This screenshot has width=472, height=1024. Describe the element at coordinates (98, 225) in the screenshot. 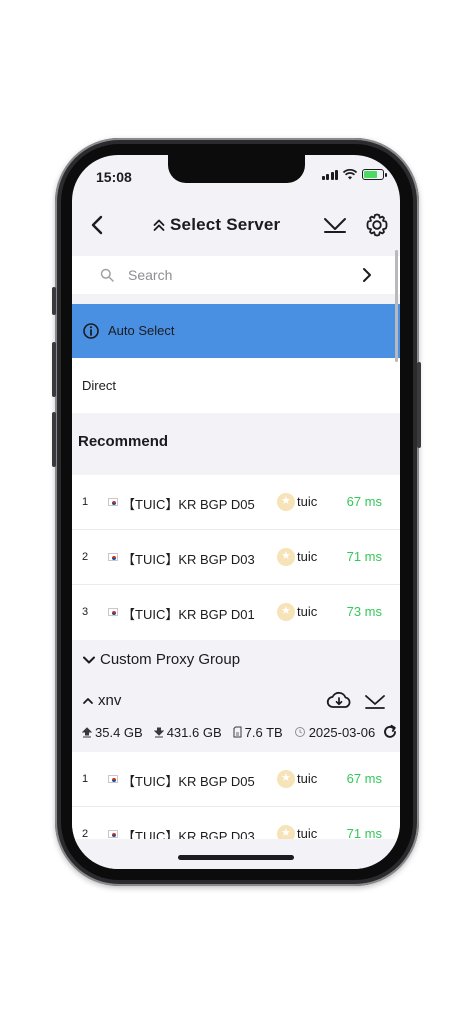

I see `back-icon` at that location.